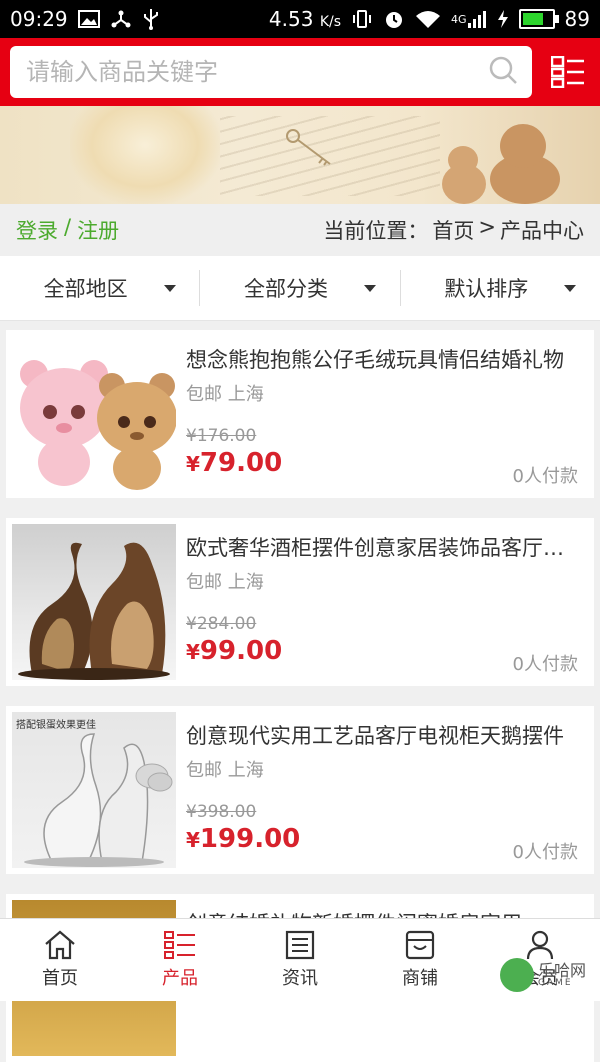  Describe the element at coordinates (300, 230) in the screenshot. I see `login-breadcrumb-row: 登录 / 注册 当前位置： 首页 > 产品中心` at that location.